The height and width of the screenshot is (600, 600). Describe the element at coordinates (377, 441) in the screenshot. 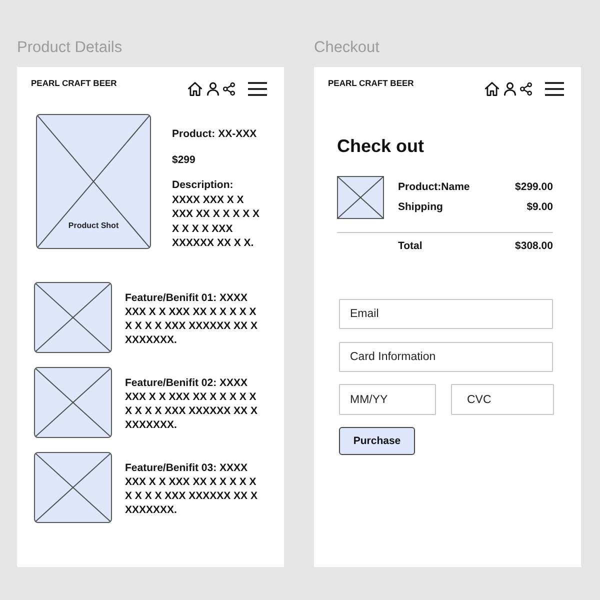

I see `purchase-button: Purchase` at that location.